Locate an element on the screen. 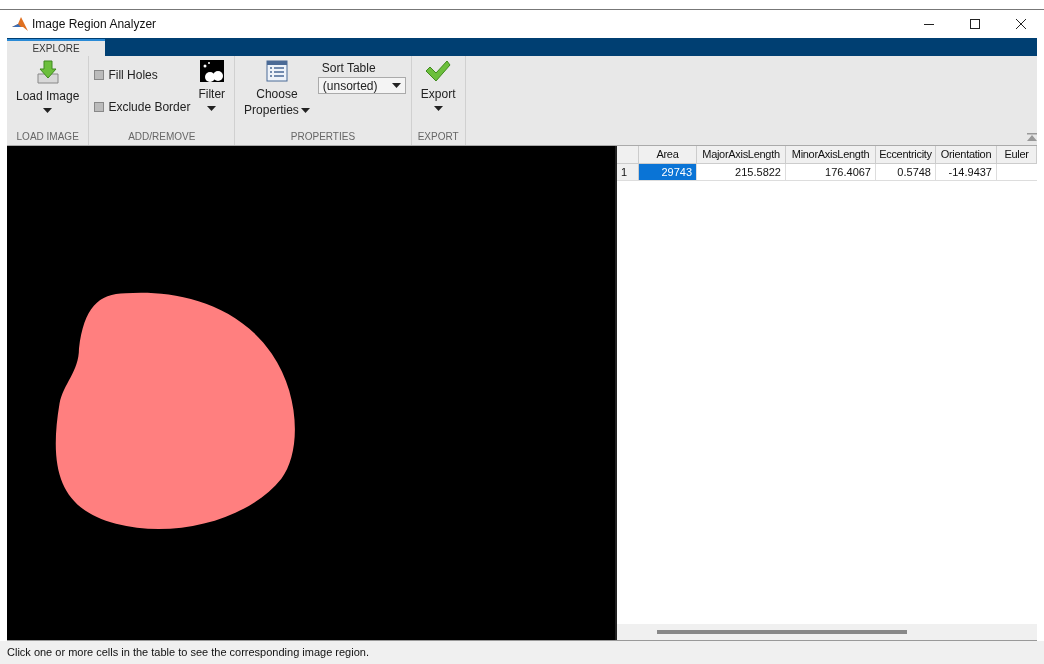 This screenshot has width=1044, height=664. sort-dropdown: (unsorted) is located at coordinates (361, 85).